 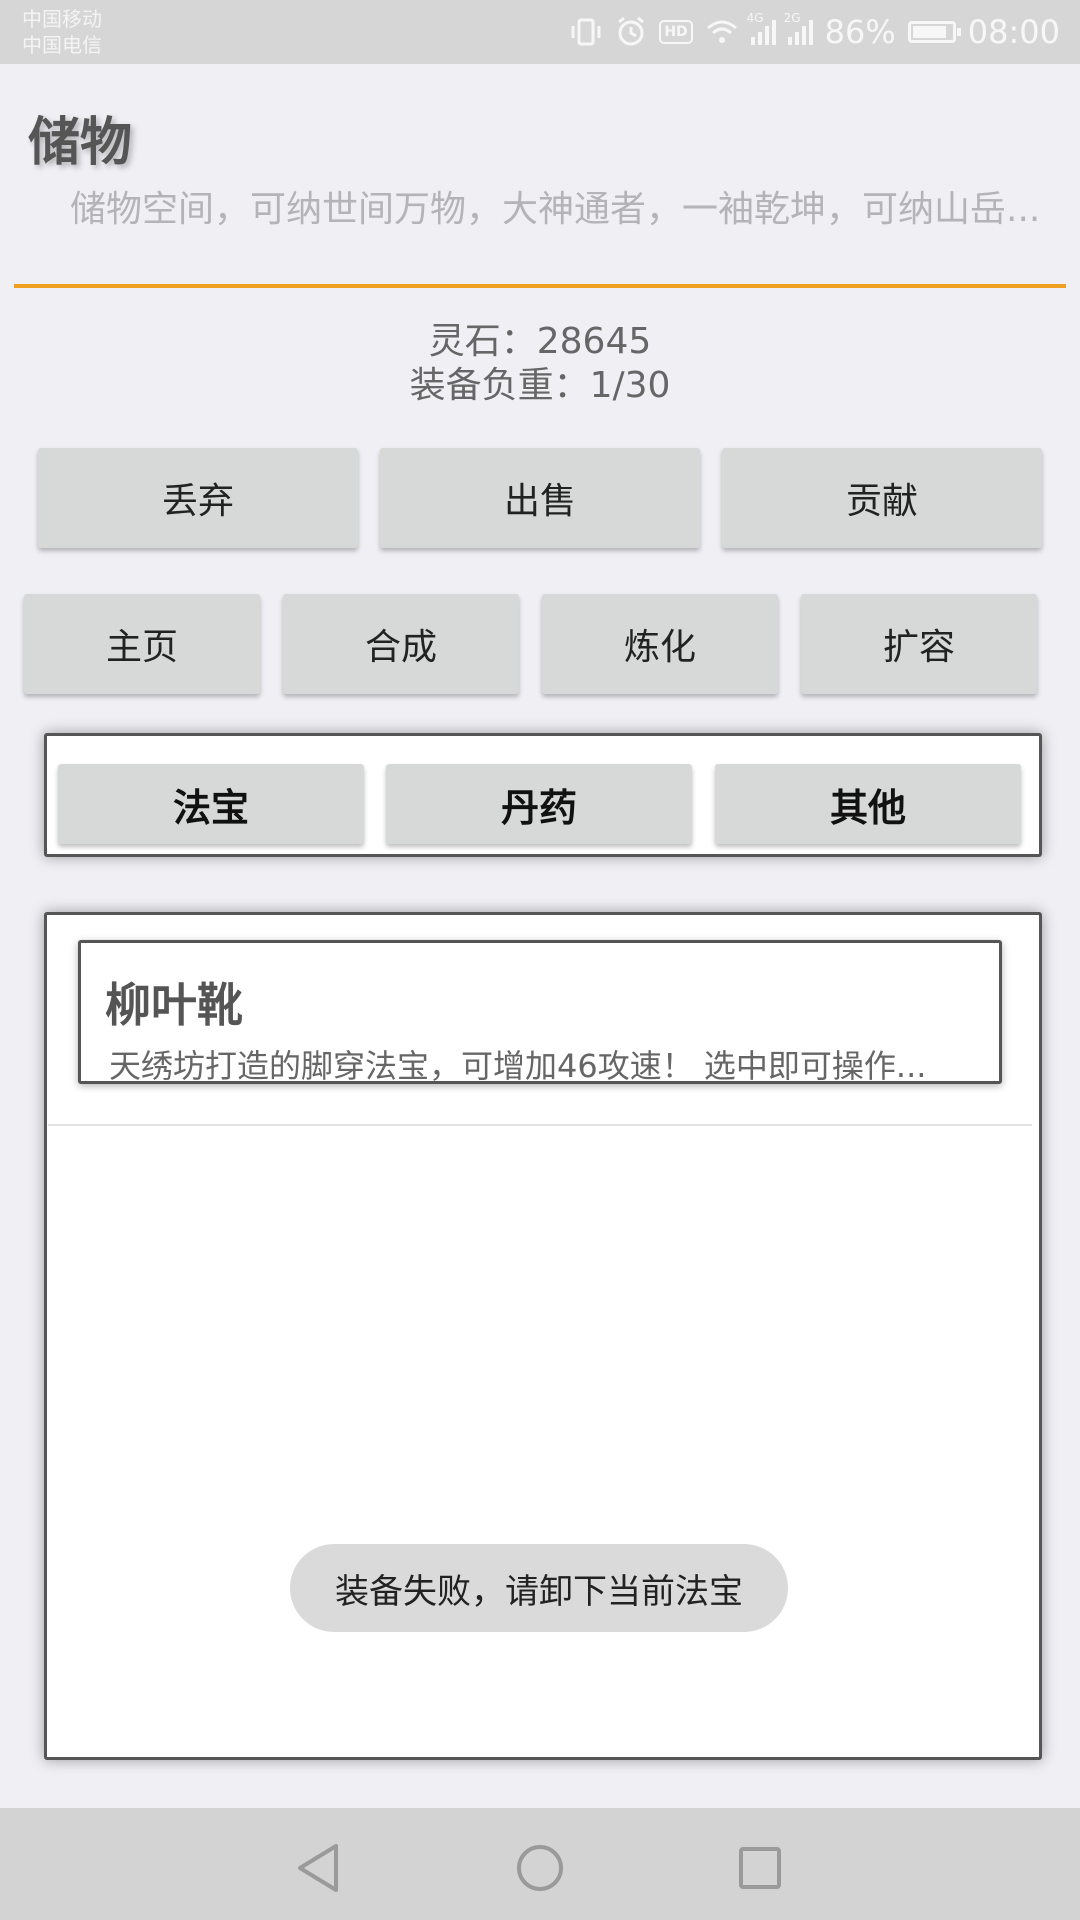 What do you see at coordinates (211, 804) in the screenshot?
I see `tab-treasure: 法宝` at bounding box center [211, 804].